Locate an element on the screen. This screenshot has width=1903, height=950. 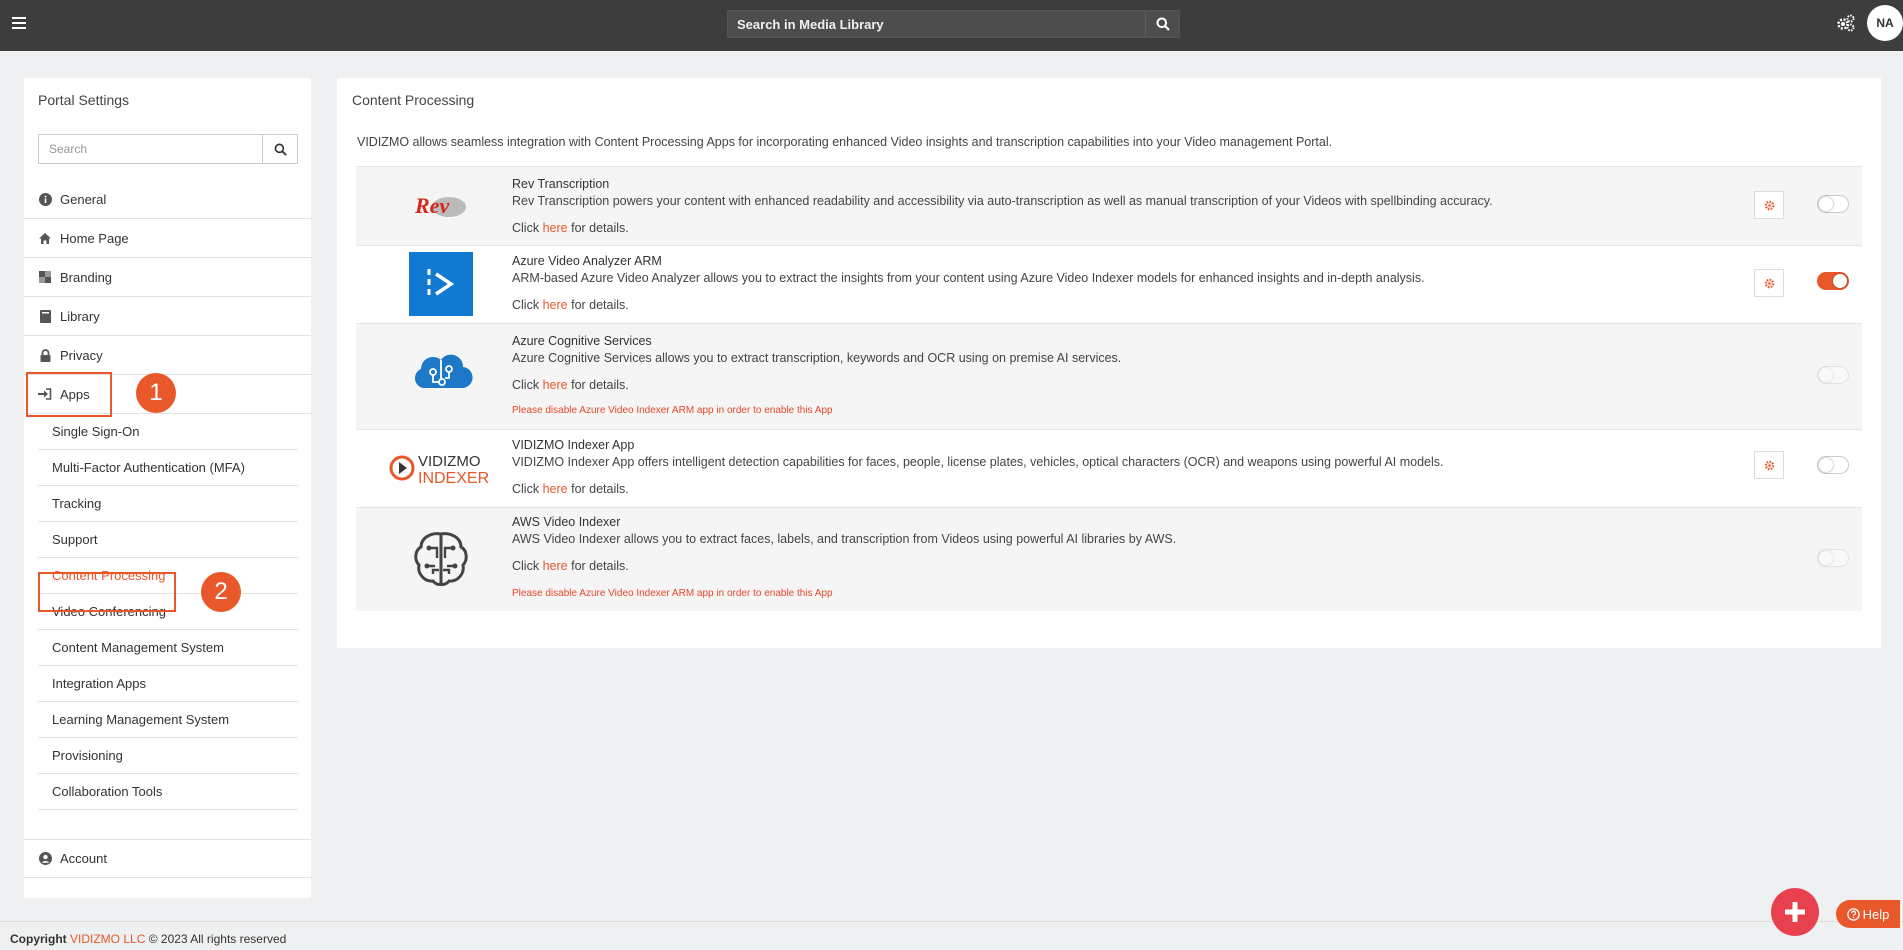
sidebar-item-label: Home Page is located at coordinates (94, 238).